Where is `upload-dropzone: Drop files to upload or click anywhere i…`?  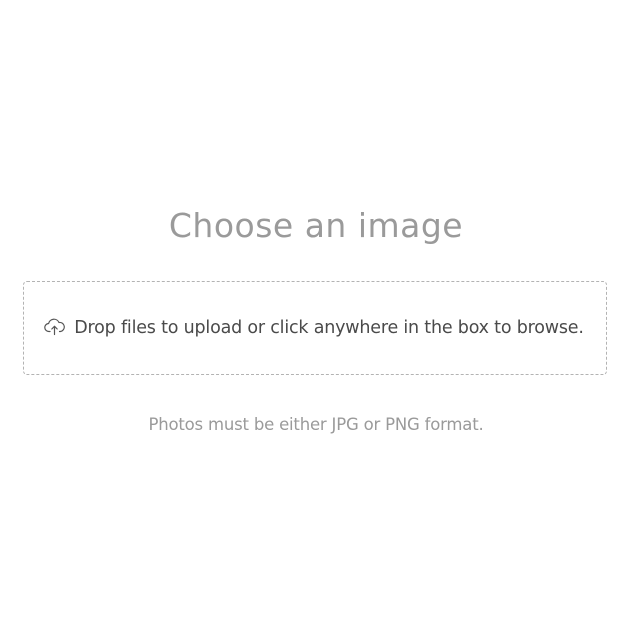 upload-dropzone: Drop files to upload or click anywhere i… is located at coordinates (315, 328).